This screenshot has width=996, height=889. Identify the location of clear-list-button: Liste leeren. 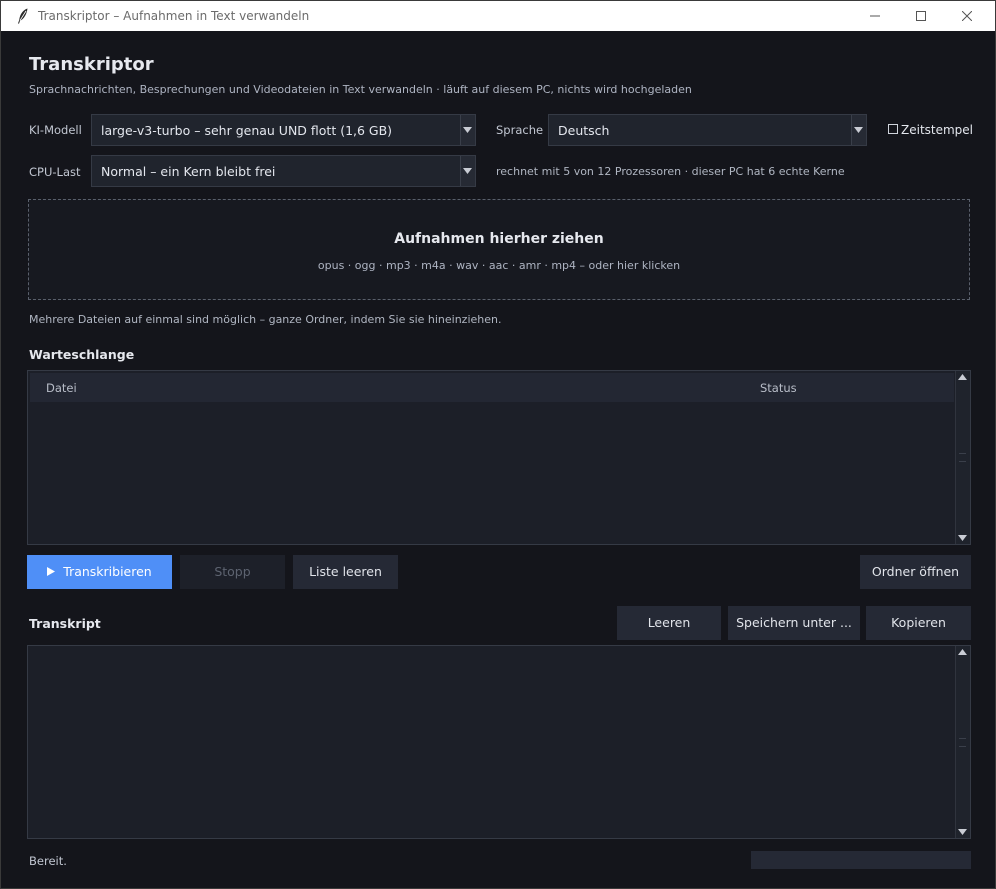
(345, 572).